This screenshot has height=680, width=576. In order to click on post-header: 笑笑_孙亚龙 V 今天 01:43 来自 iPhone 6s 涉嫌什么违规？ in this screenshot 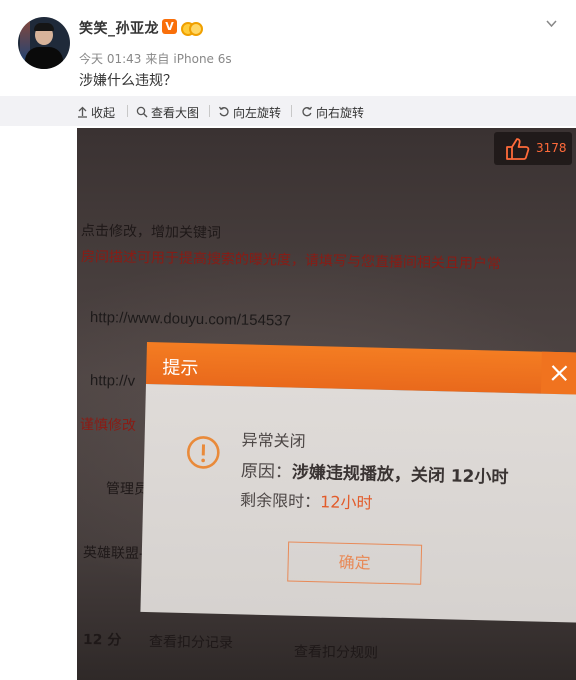, I will do `click(288, 48)`.